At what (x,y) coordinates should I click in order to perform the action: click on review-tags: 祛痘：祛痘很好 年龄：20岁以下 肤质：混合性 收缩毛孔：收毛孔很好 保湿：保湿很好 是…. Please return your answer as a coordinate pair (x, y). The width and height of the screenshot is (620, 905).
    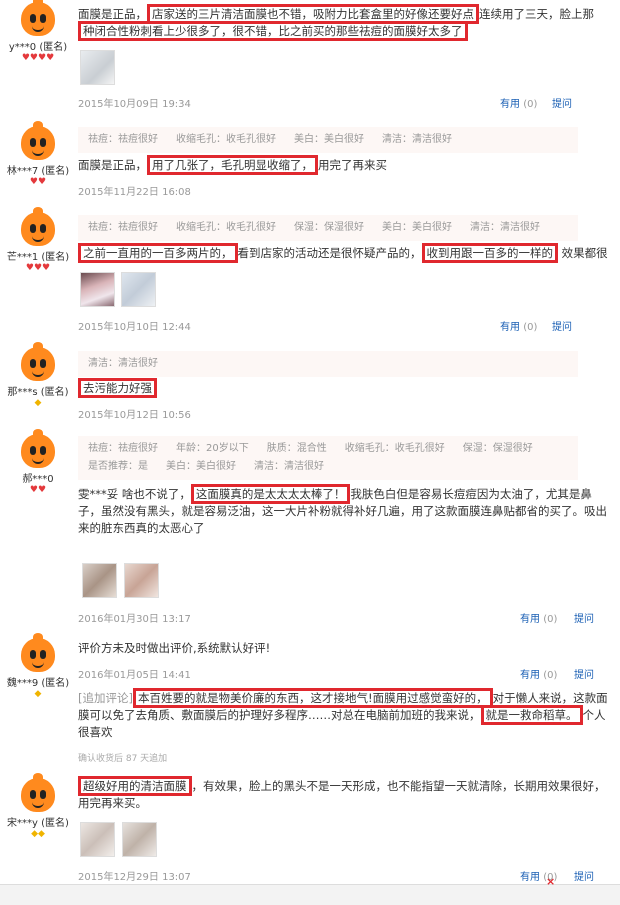
    Looking at the image, I should click on (328, 458).